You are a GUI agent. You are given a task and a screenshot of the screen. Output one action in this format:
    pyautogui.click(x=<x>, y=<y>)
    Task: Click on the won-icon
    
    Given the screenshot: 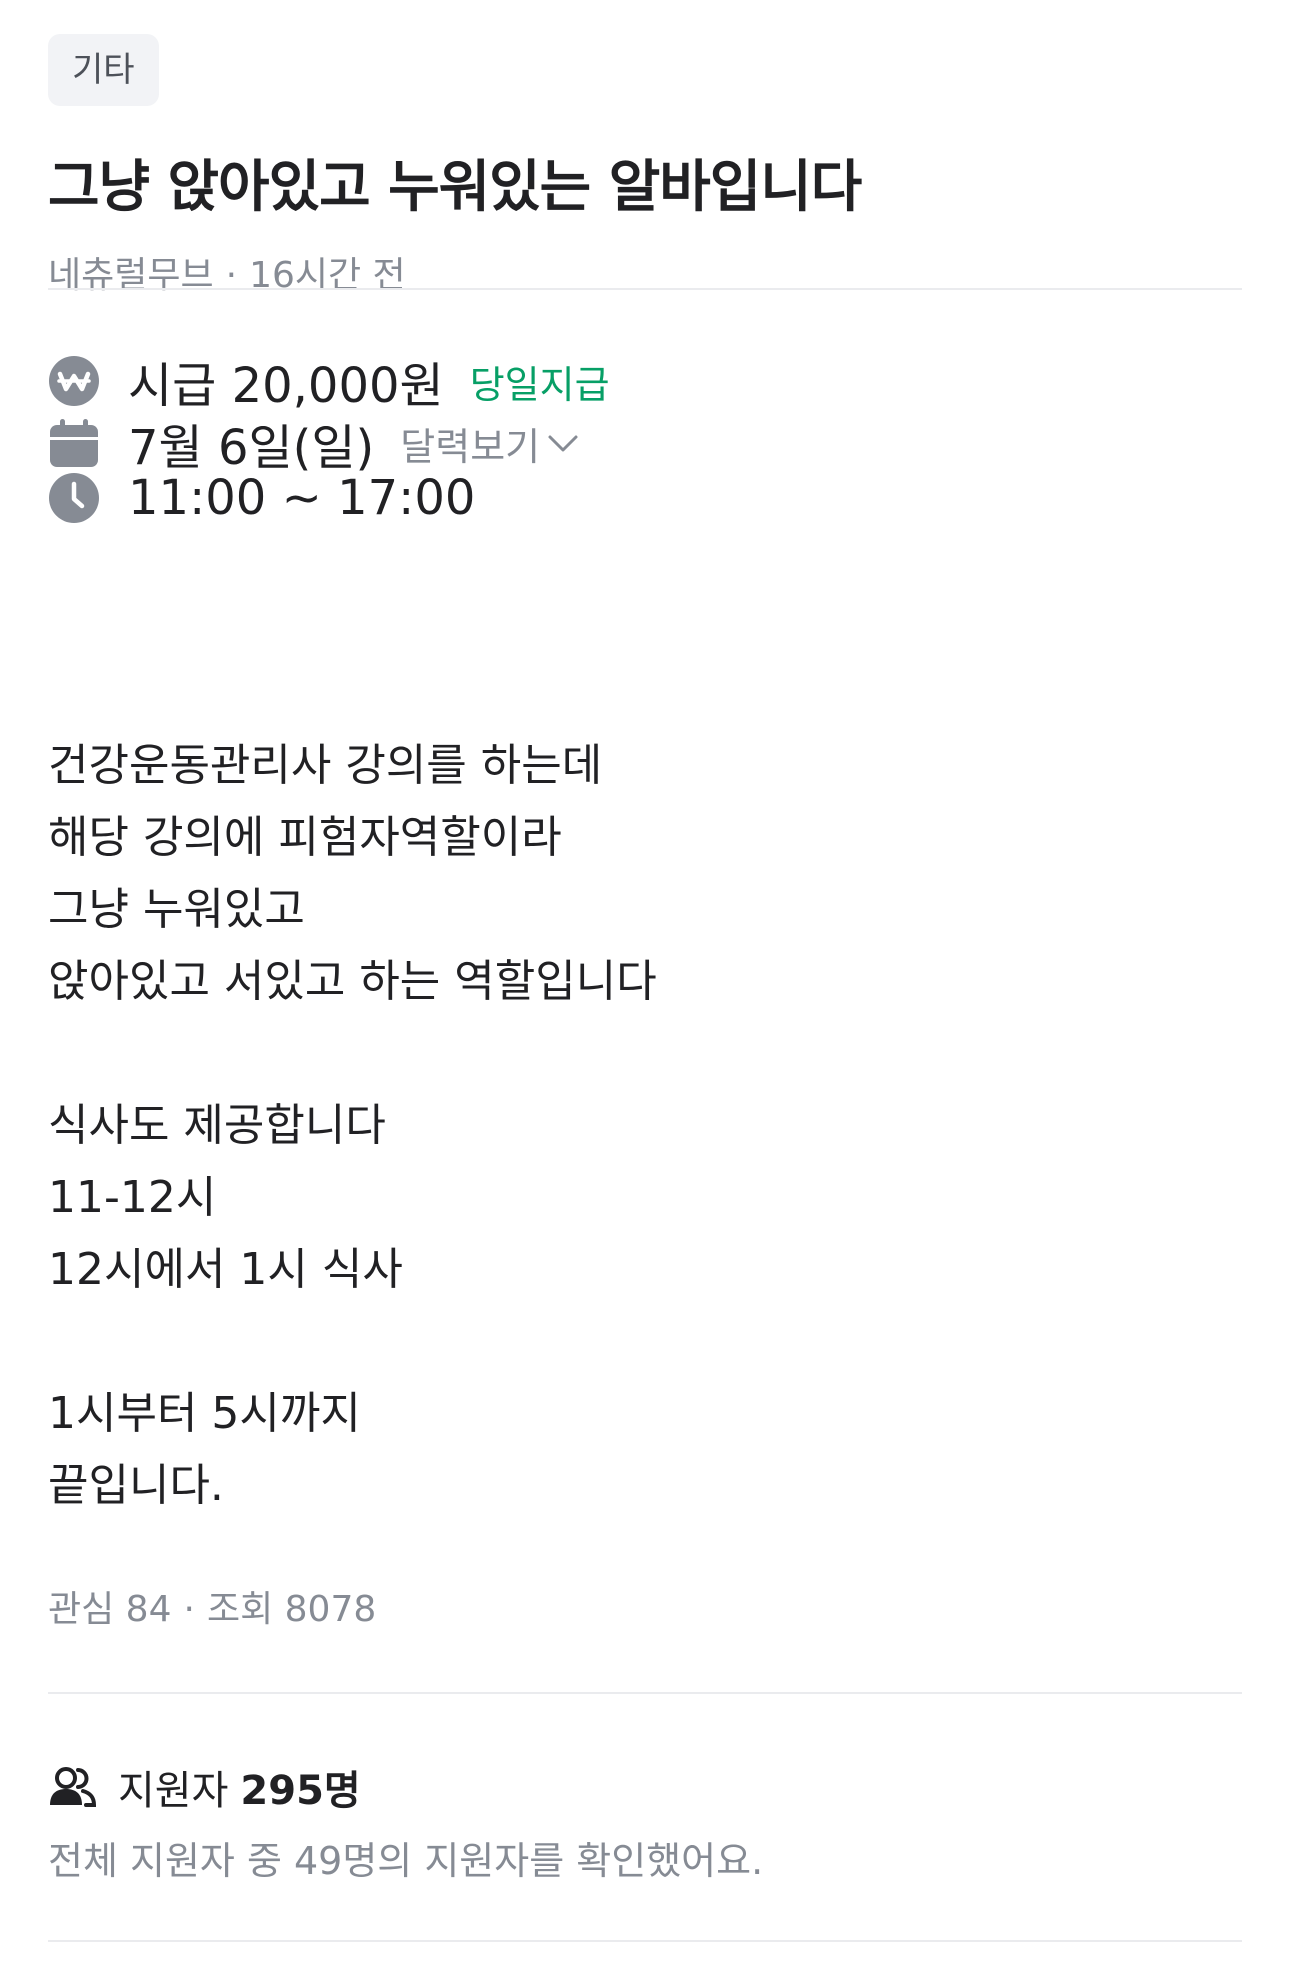 What is the action you would take?
    pyautogui.click(x=74, y=381)
    